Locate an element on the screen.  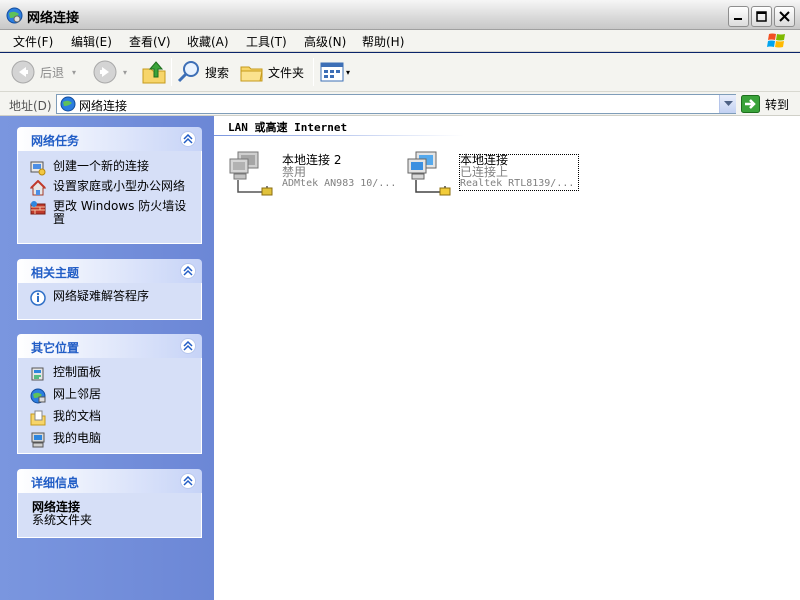
menu-favorites: 收藏(A) is located at coordinates (208, 41).